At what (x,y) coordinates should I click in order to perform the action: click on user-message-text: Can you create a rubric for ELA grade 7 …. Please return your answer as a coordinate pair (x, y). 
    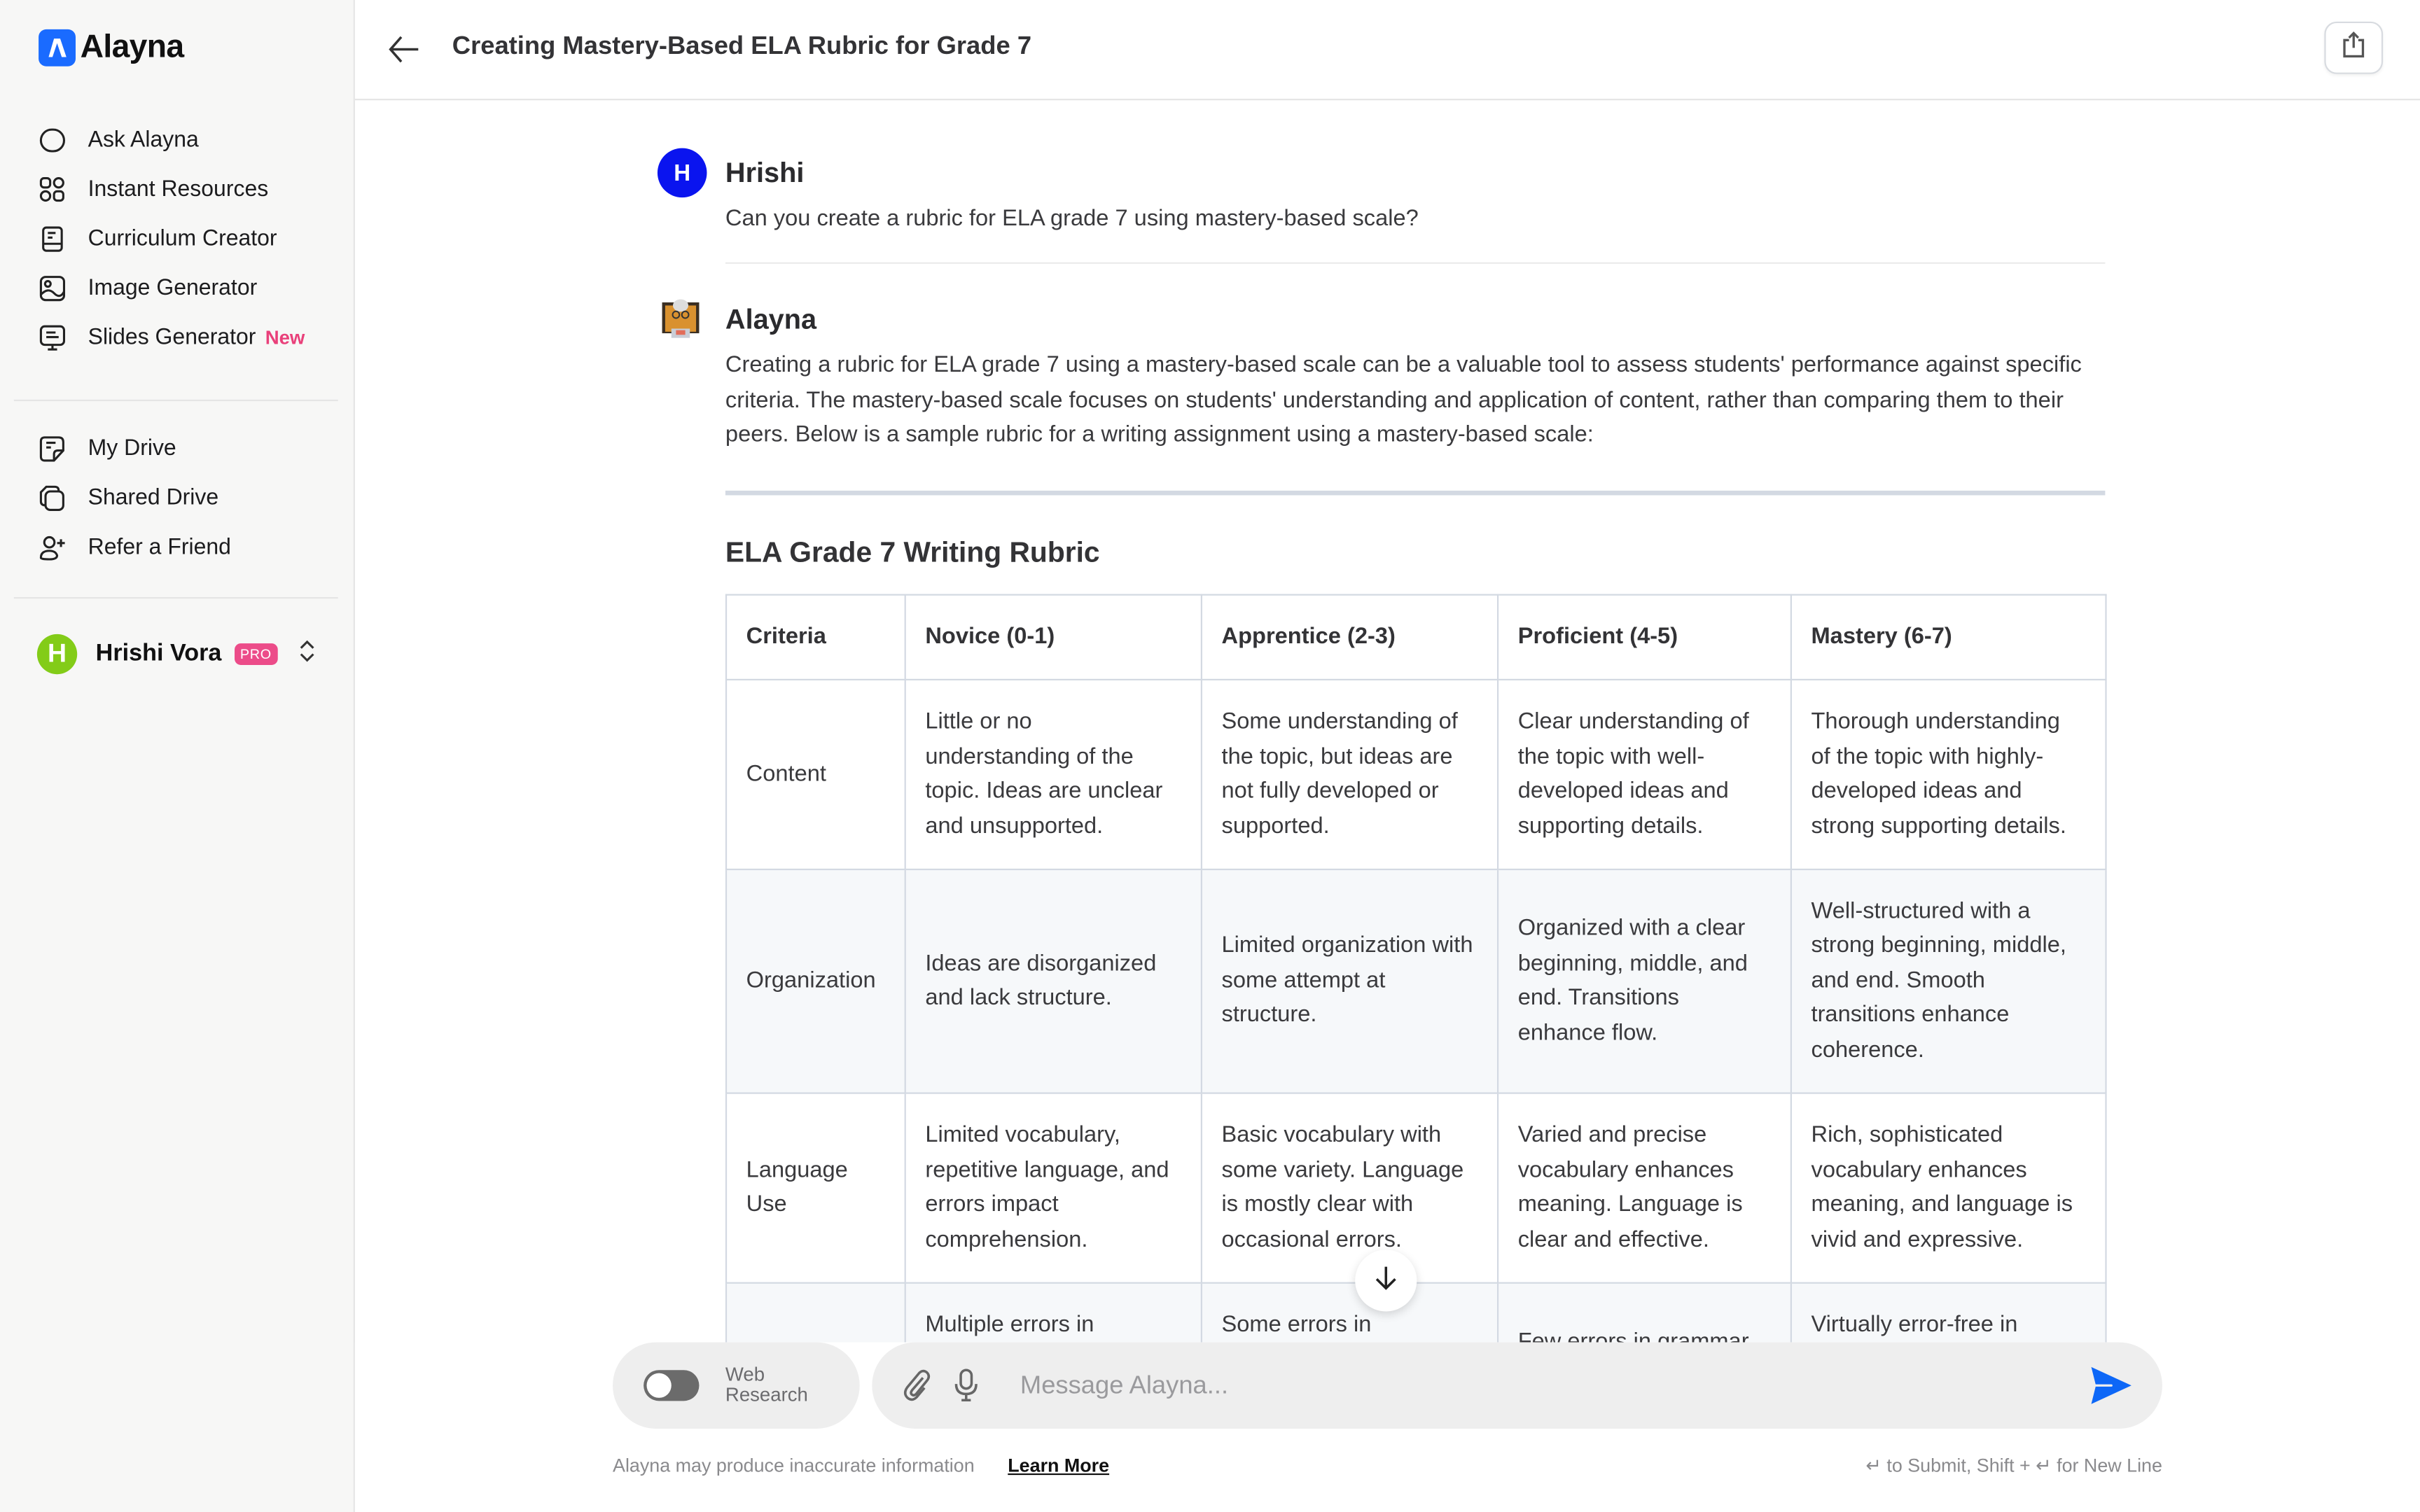
    Looking at the image, I should click on (1072, 219).